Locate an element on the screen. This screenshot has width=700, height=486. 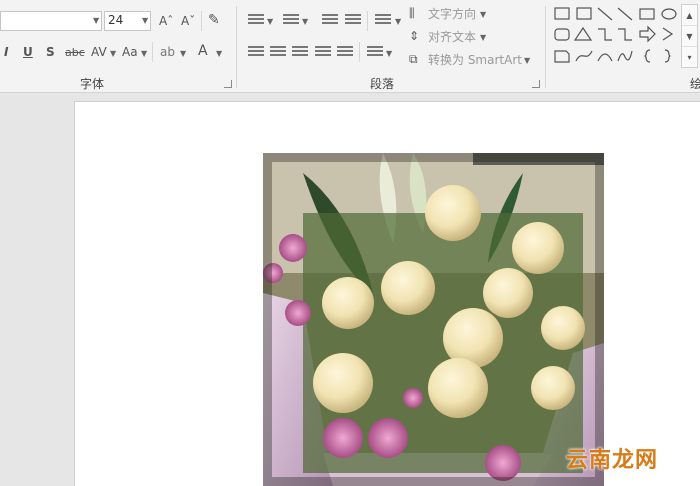
text-direction-dropdown-icon: ▼ is located at coordinates (483, 14).